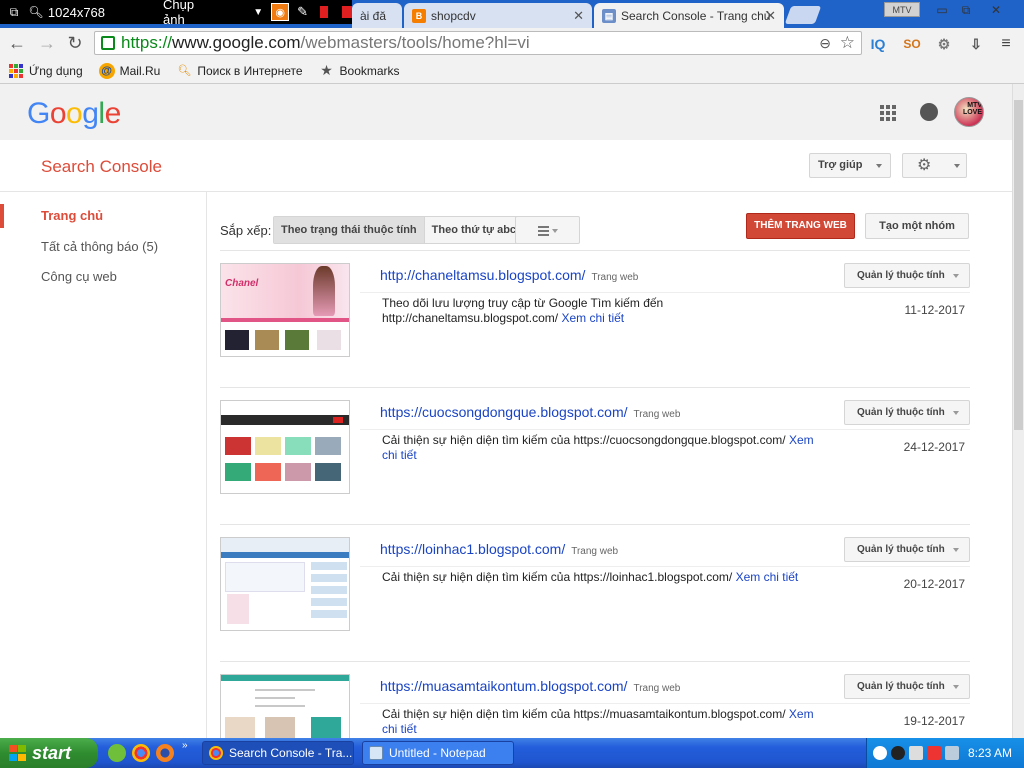 Image resolution: width=1024 pixels, height=768 pixels. I want to click on scrollbar-thumb, so click(1018, 265).